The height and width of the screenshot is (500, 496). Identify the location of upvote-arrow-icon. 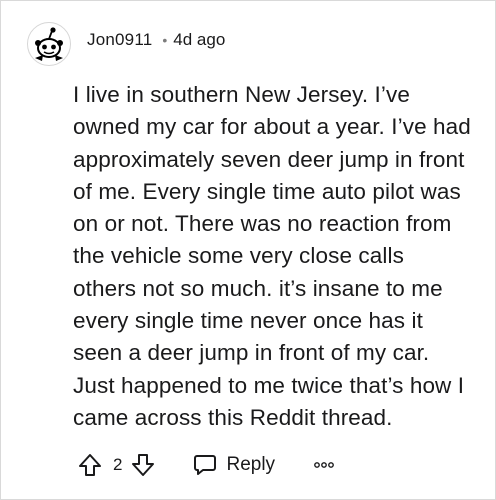
(90, 465).